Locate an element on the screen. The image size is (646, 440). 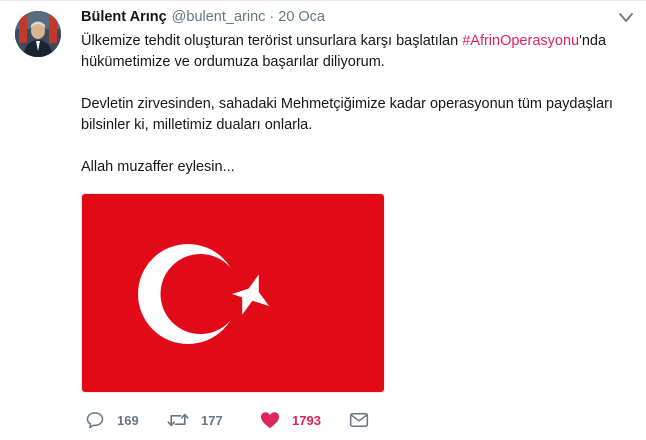
reply-icon is located at coordinates (95, 420).